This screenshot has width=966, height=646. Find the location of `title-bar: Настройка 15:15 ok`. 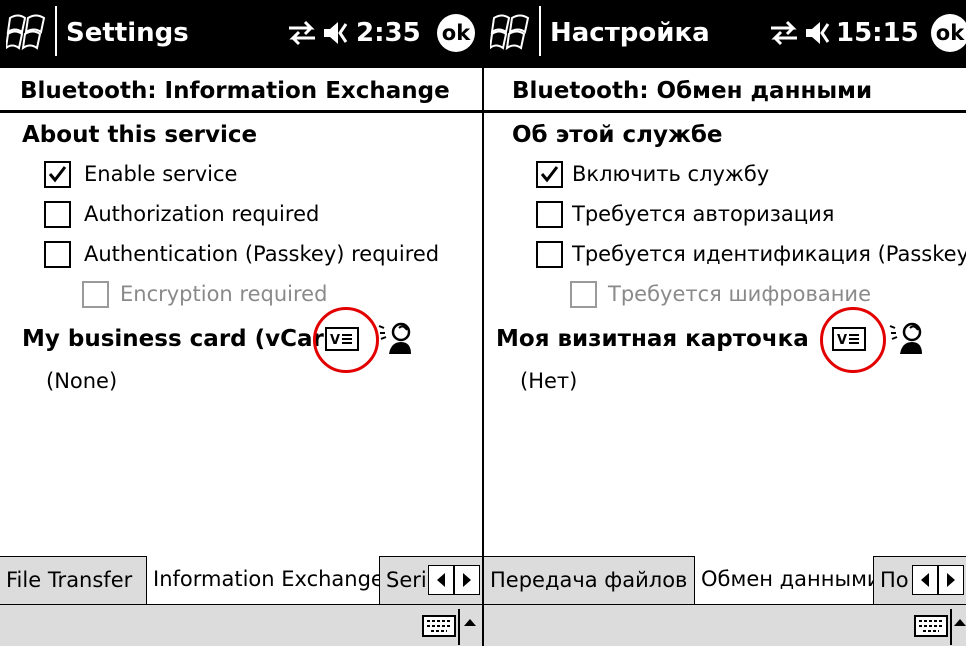

title-bar: Настройка 15:15 ok is located at coordinates (725, 34).